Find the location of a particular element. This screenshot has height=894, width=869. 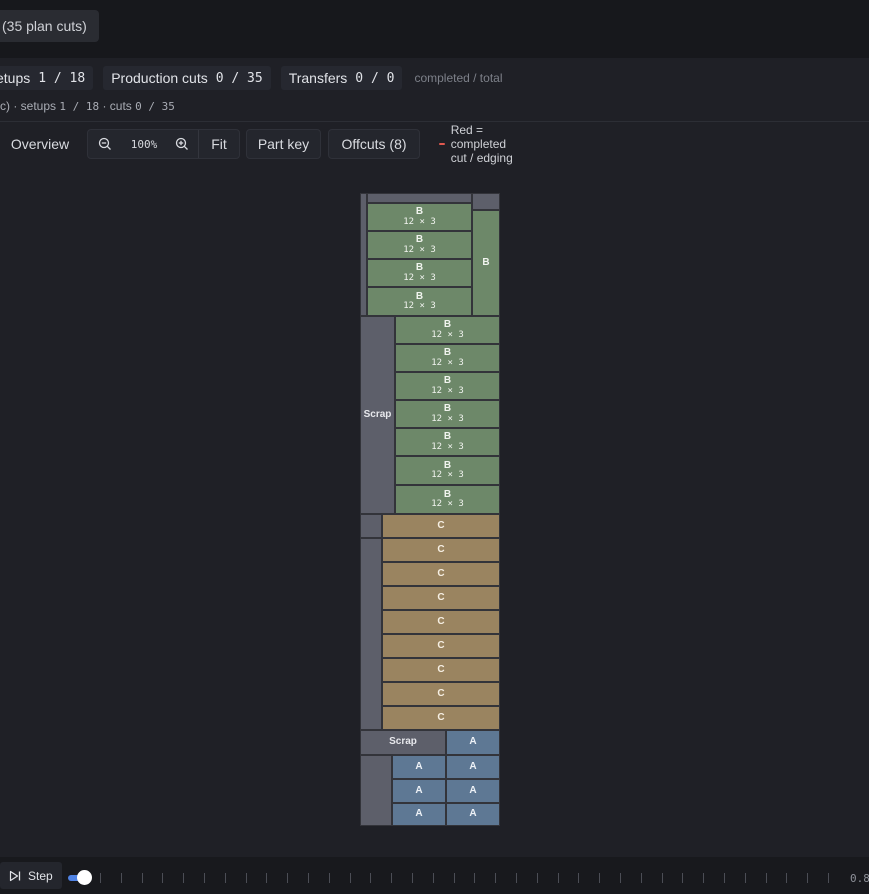

part-key-button: Part key is located at coordinates (283, 144).